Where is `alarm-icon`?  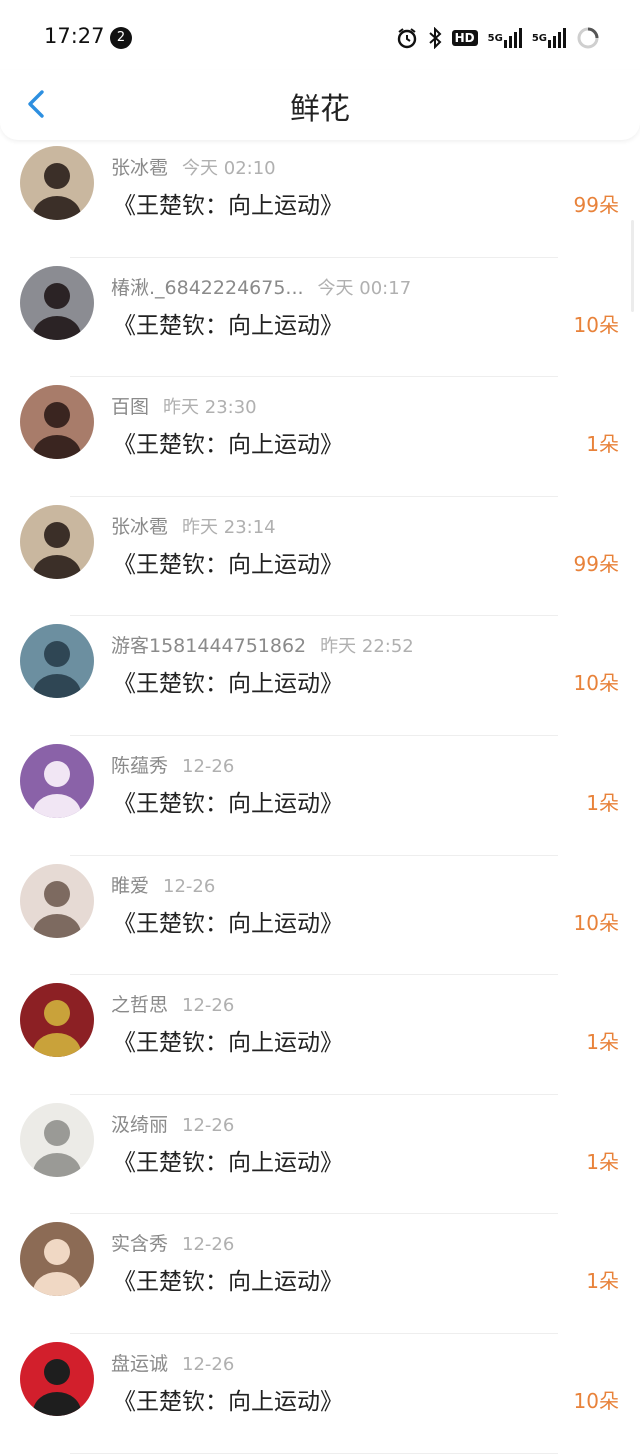
alarm-icon is located at coordinates (407, 38).